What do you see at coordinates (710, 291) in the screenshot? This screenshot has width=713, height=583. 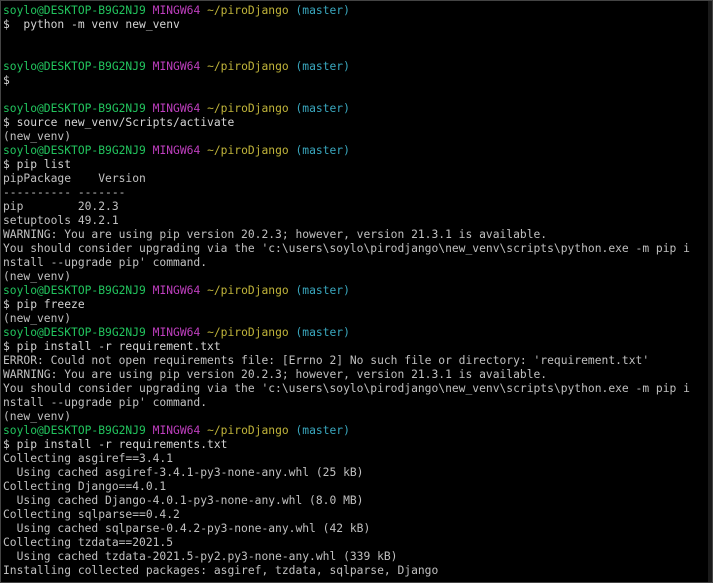 I see `scrollbar` at bounding box center [710, 291].